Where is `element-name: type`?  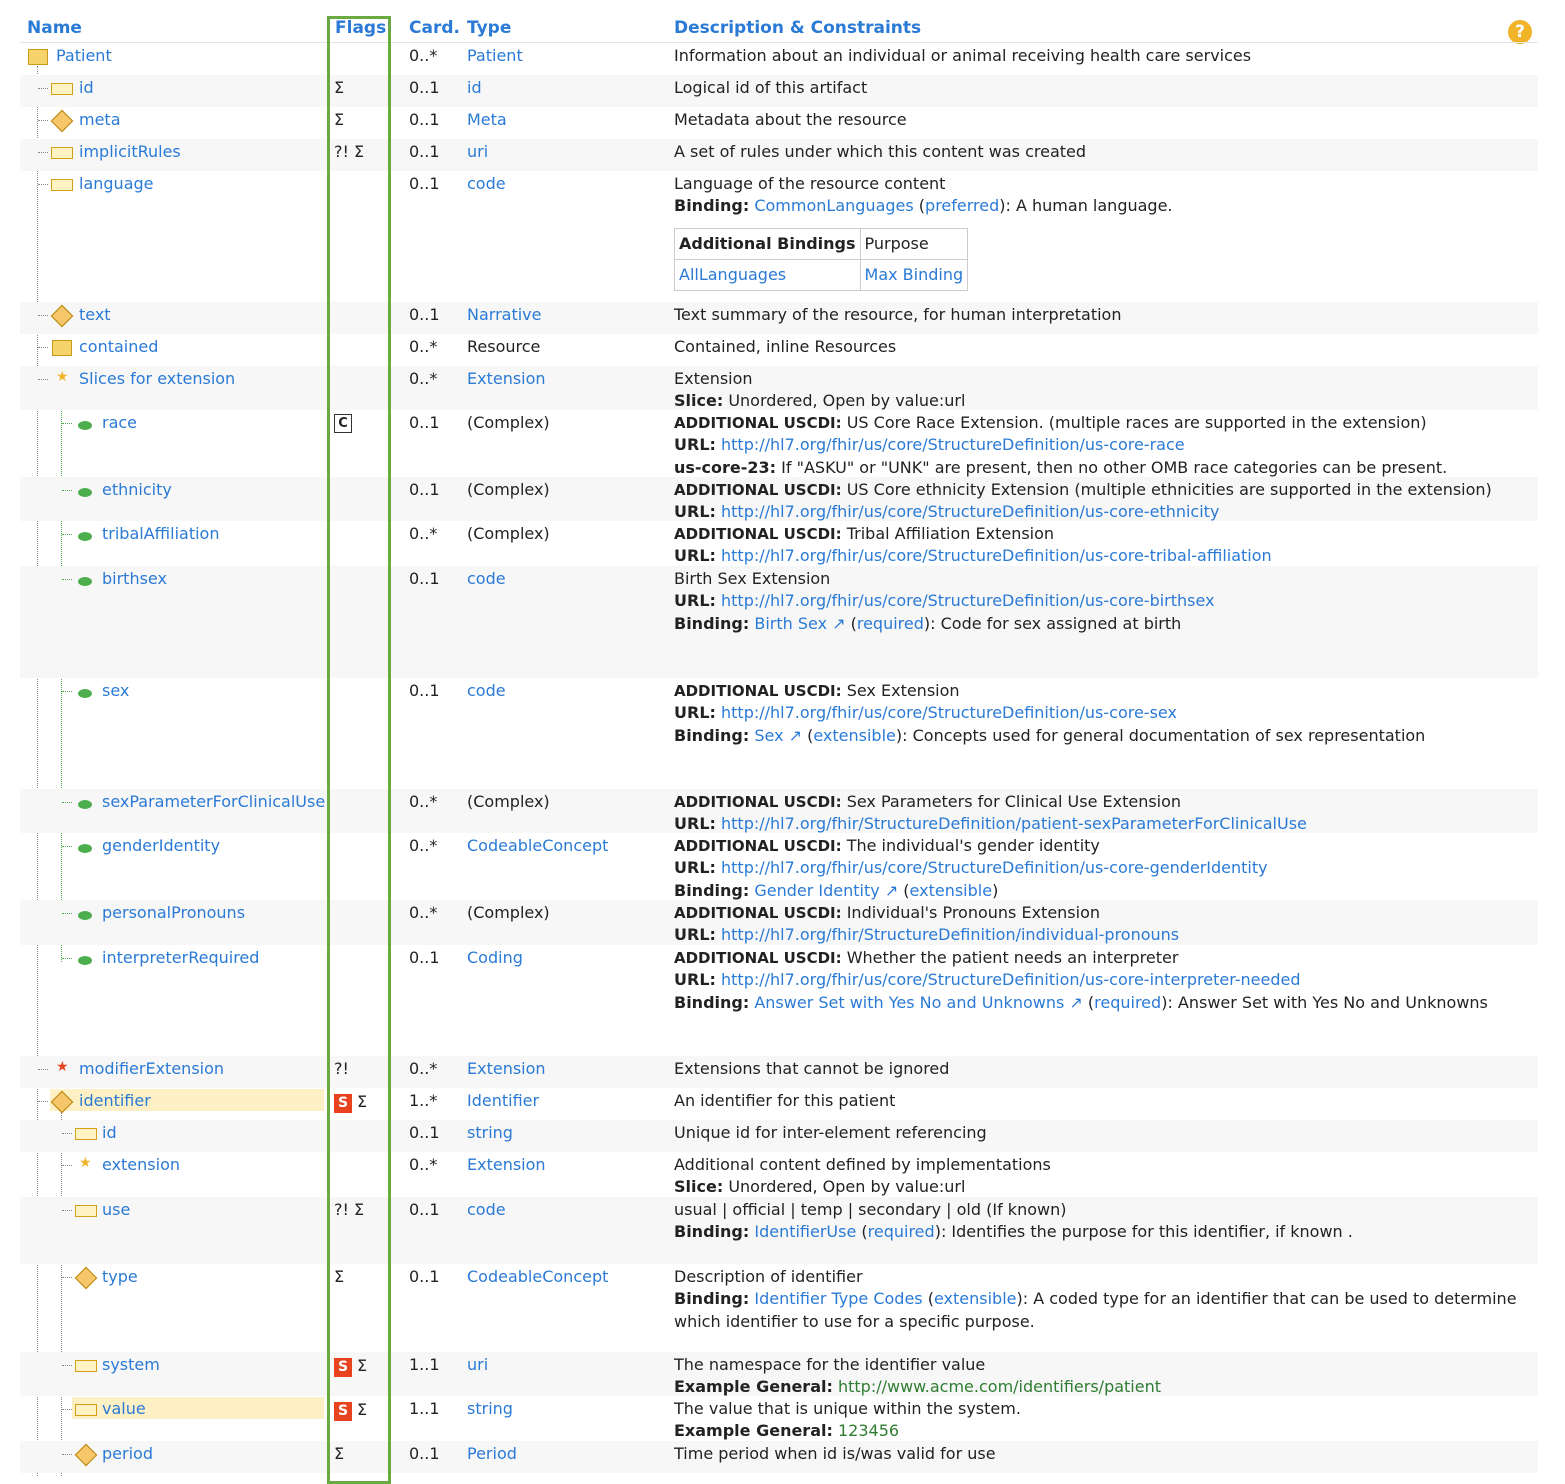
element-name: type is located at coordinates (120, 1277).